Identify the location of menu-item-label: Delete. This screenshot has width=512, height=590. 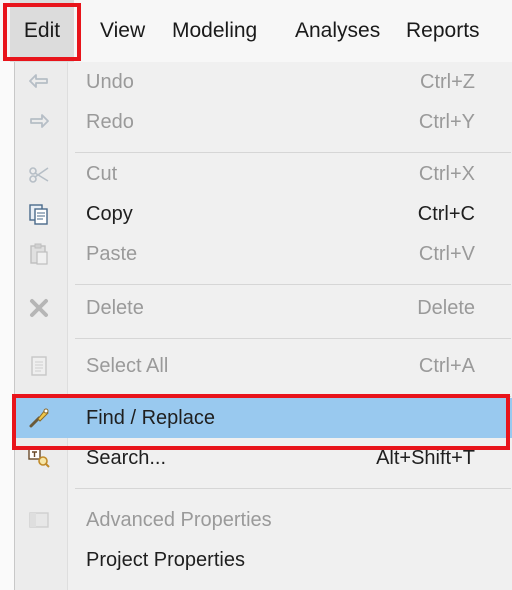
(115, 308).